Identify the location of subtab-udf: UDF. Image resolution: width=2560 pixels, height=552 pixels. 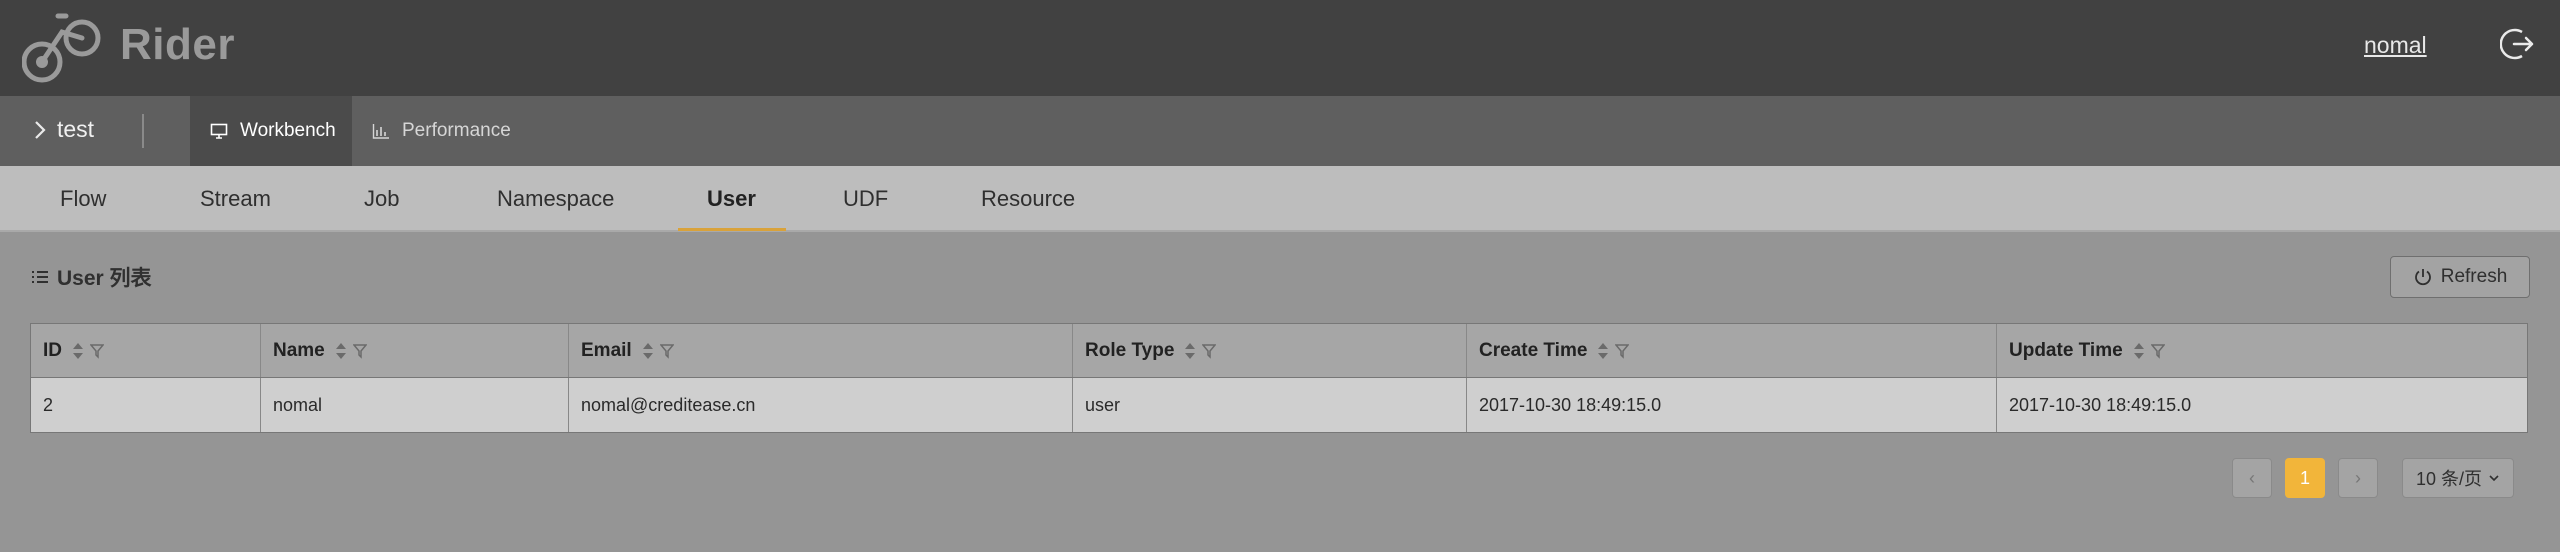
(865, 199).